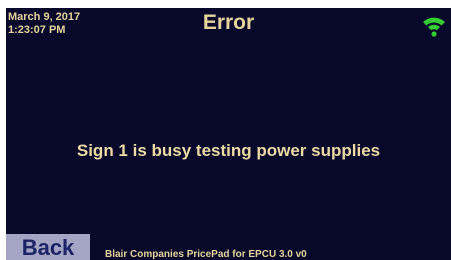 The image size is (451, 260). What do you see at coordinates (48, 247) in the screenshot?
I see `back-button: Back` at bounding box center [48, 247].